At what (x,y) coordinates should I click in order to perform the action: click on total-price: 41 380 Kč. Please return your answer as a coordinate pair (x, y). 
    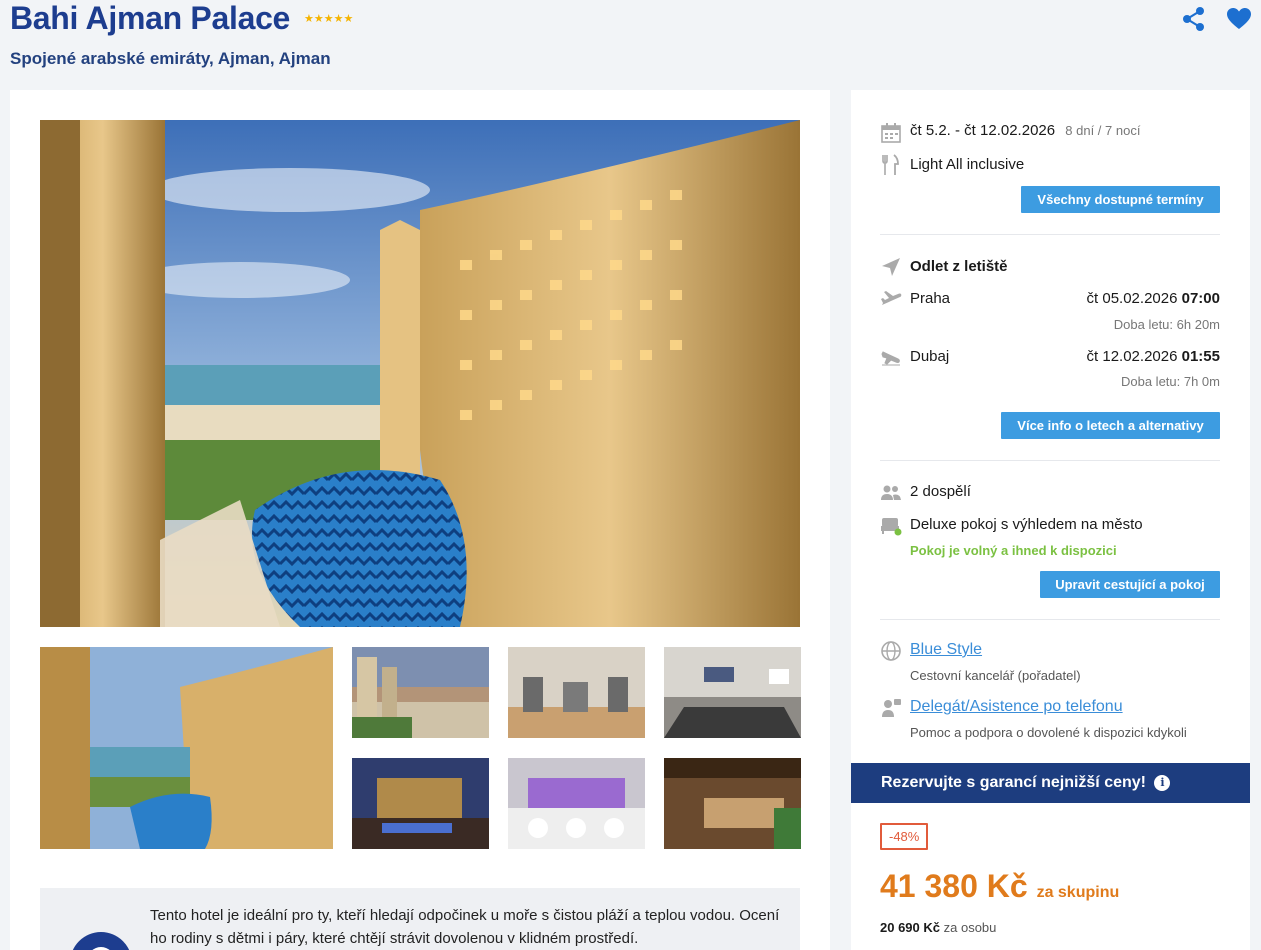
    Looking at the image, I should click on (954, 886).